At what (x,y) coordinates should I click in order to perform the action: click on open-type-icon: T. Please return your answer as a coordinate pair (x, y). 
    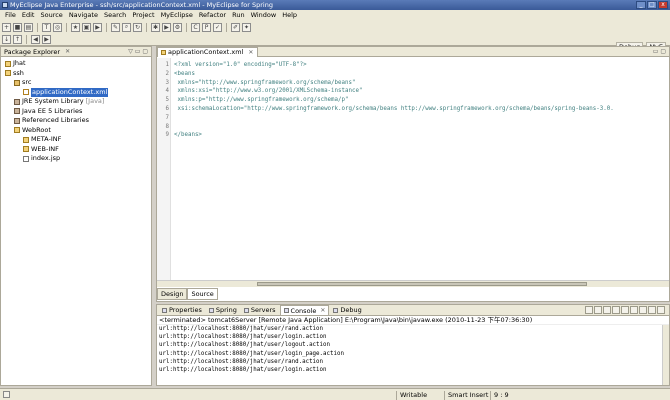
    Looking at the image, I should click on (46, 27).